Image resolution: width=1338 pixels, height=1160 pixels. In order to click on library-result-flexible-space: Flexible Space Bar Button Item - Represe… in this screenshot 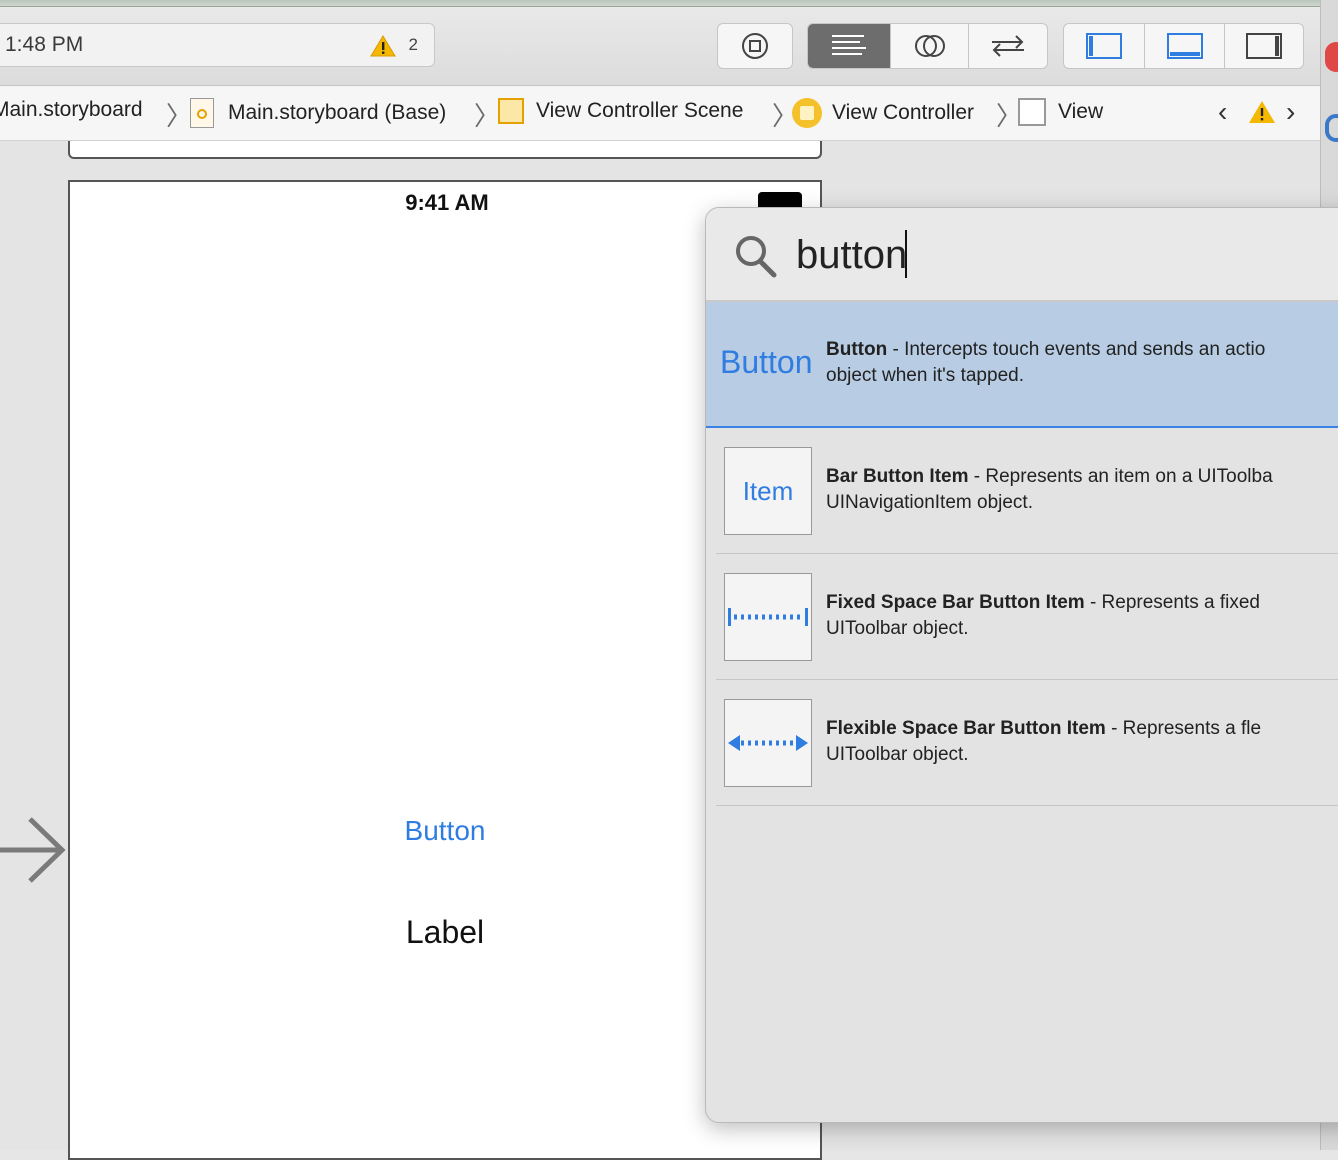, I will do `click(1022, 743)`.